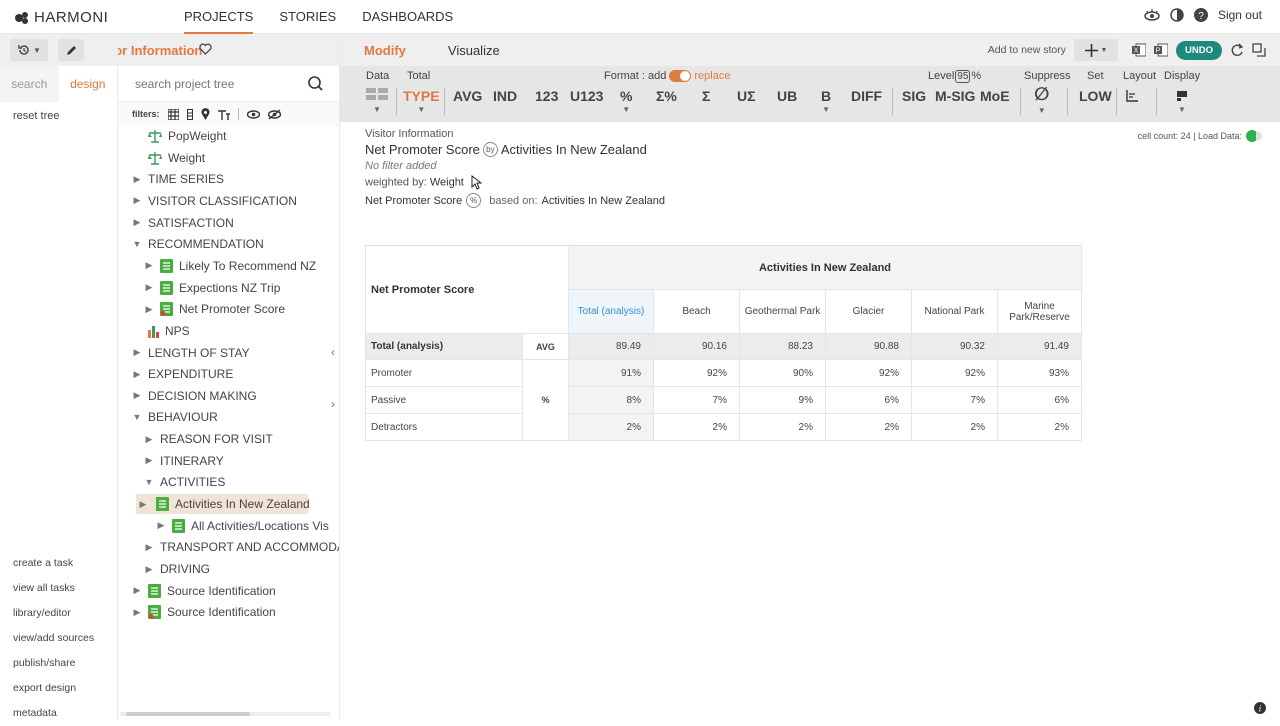  What do you see at coordinates (169, 331) in the screenshot?
I see `tree-node: NPS` at bounding box center [169, 331].